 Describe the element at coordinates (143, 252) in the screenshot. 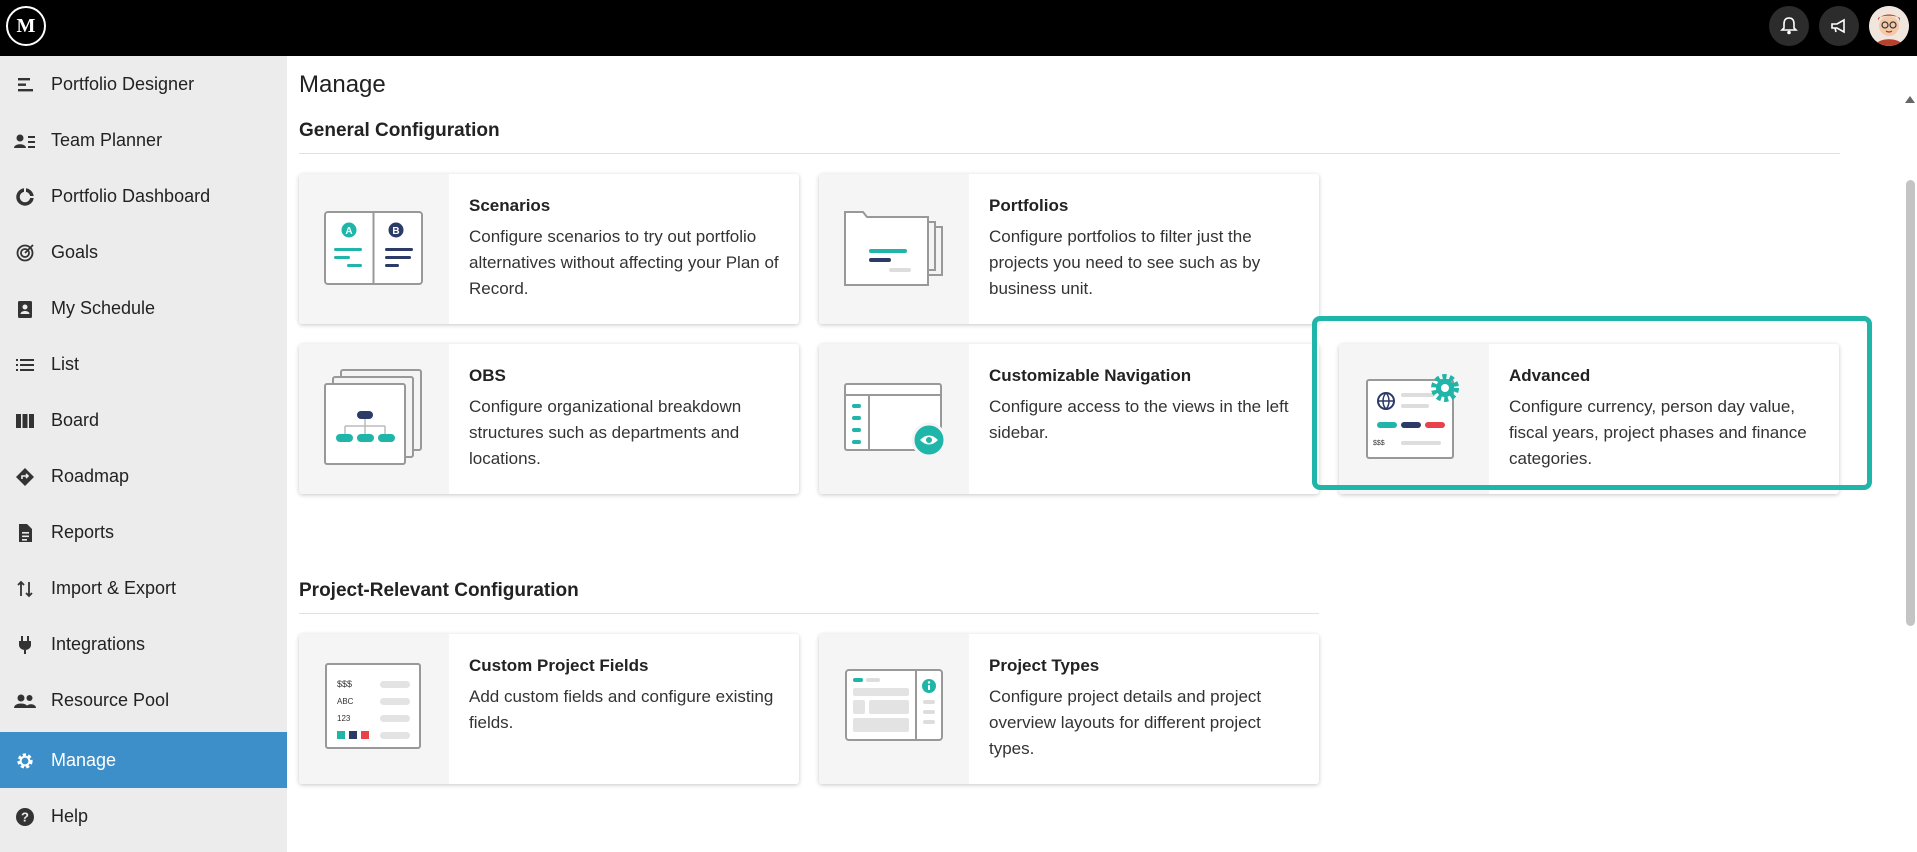

I see `sidebar-item-goals: Goals` at that location.